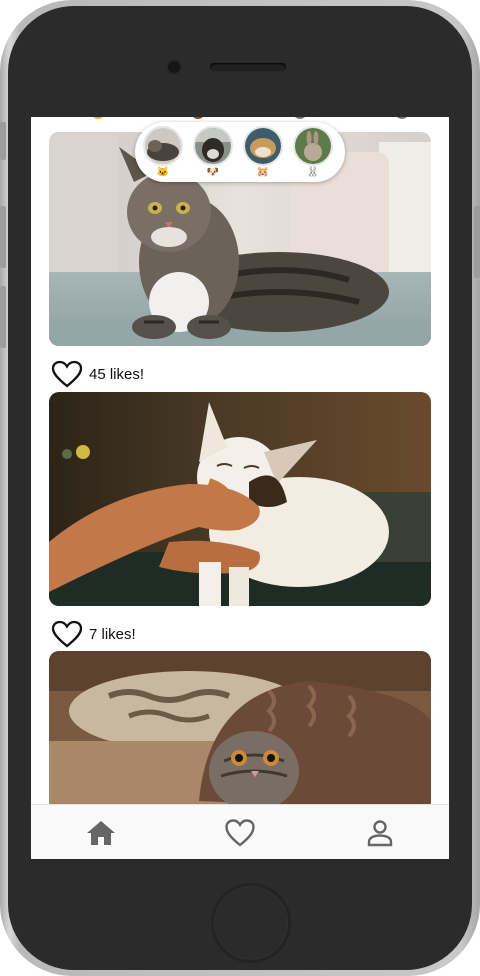 This screenshot has height=976, width=480. I want to click on power-button, so click(477, 242).